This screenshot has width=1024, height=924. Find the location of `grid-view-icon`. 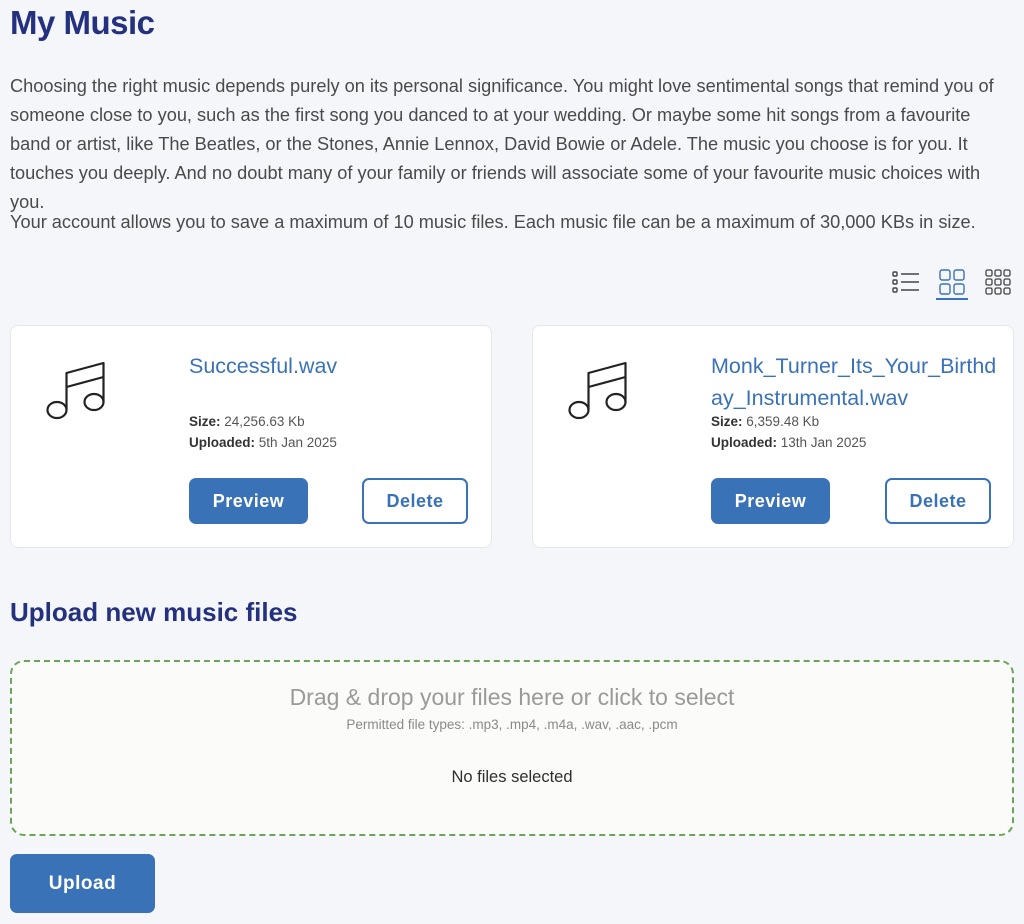

grid-view-icon is located at coordinates (952, 282).